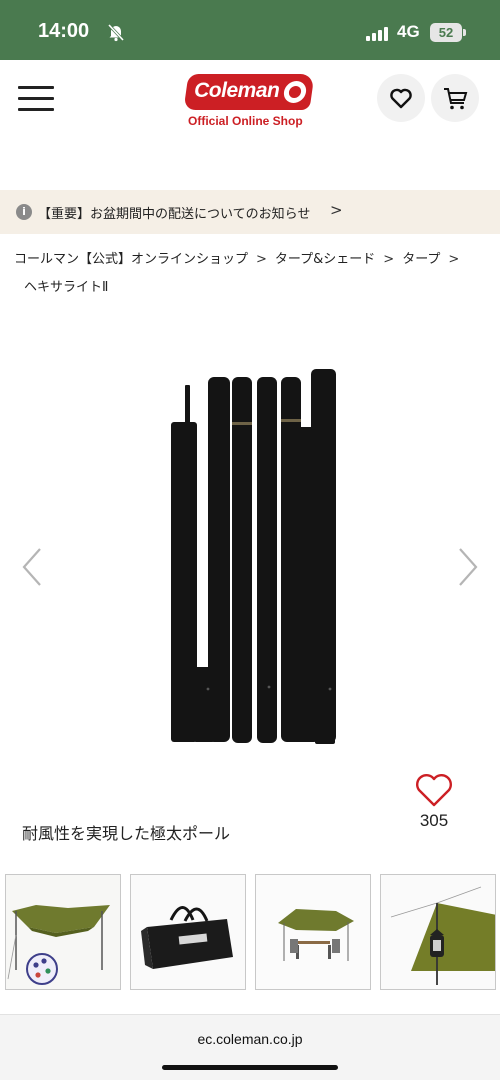 This screenshot has height=1080, width=500. Describe the element at coordinates (116, 34) in the screenshot. I see `bell-muted-icon` at that location.